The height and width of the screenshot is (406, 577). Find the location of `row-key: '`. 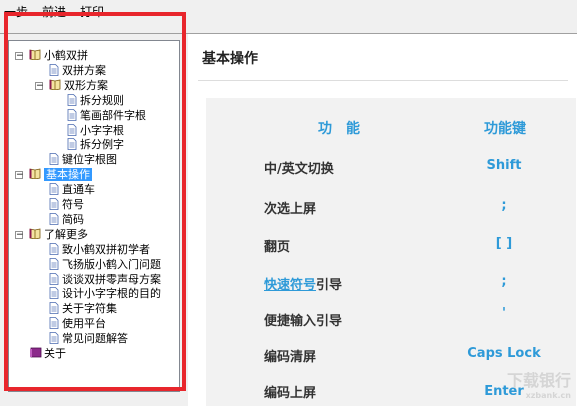

row-key: ' is located at coordinates (504, 313).